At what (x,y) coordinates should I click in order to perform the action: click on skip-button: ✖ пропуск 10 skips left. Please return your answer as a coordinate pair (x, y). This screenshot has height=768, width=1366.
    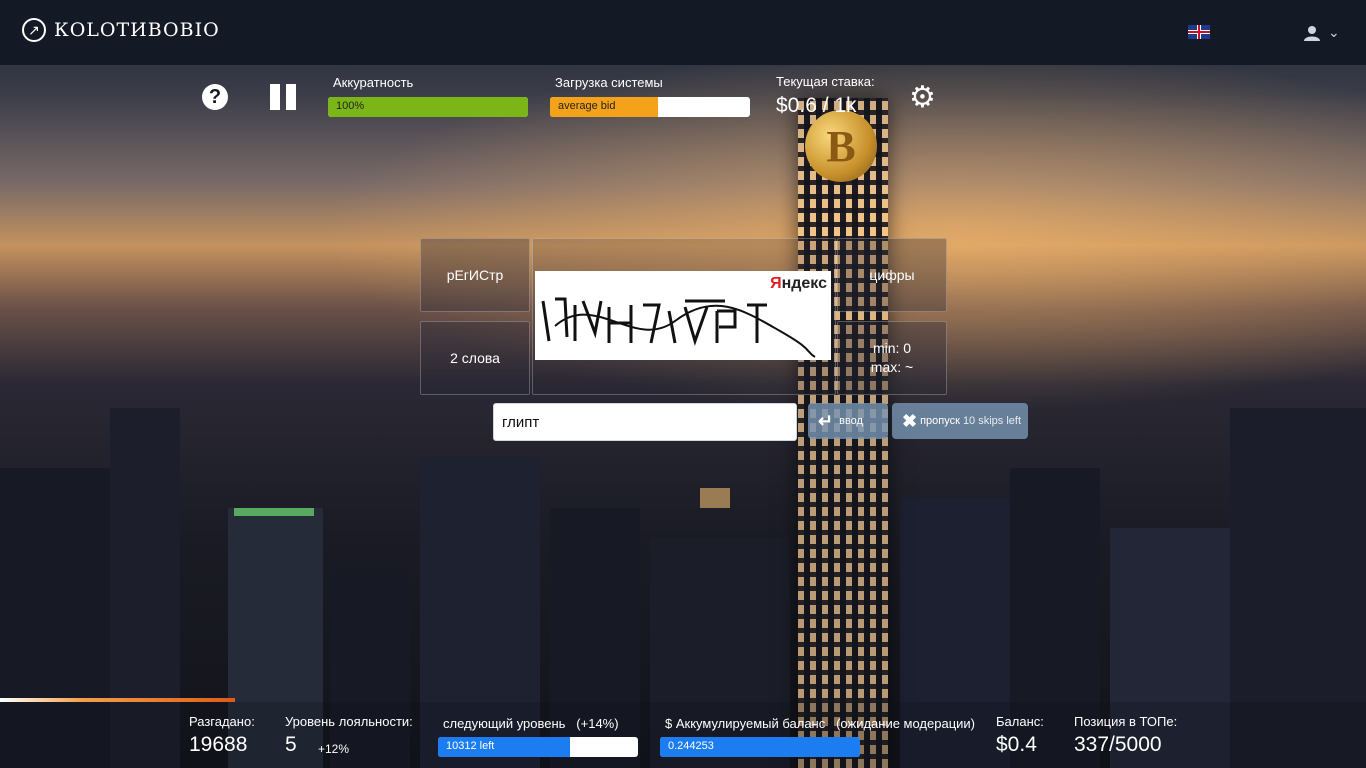
    Looking at the image, I should click on (960, 421).